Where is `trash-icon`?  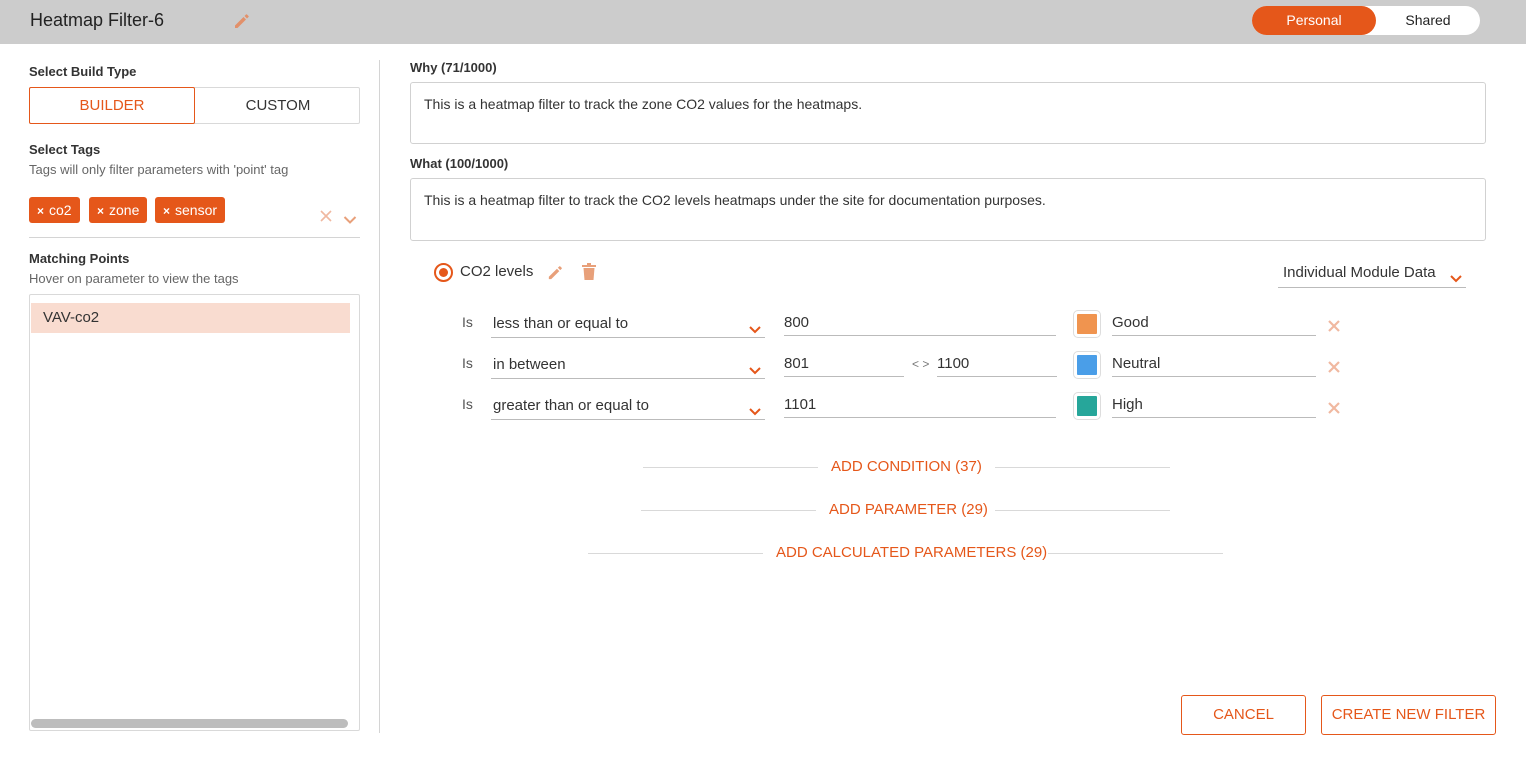 trash-icon is located at coordinates (589, 273).